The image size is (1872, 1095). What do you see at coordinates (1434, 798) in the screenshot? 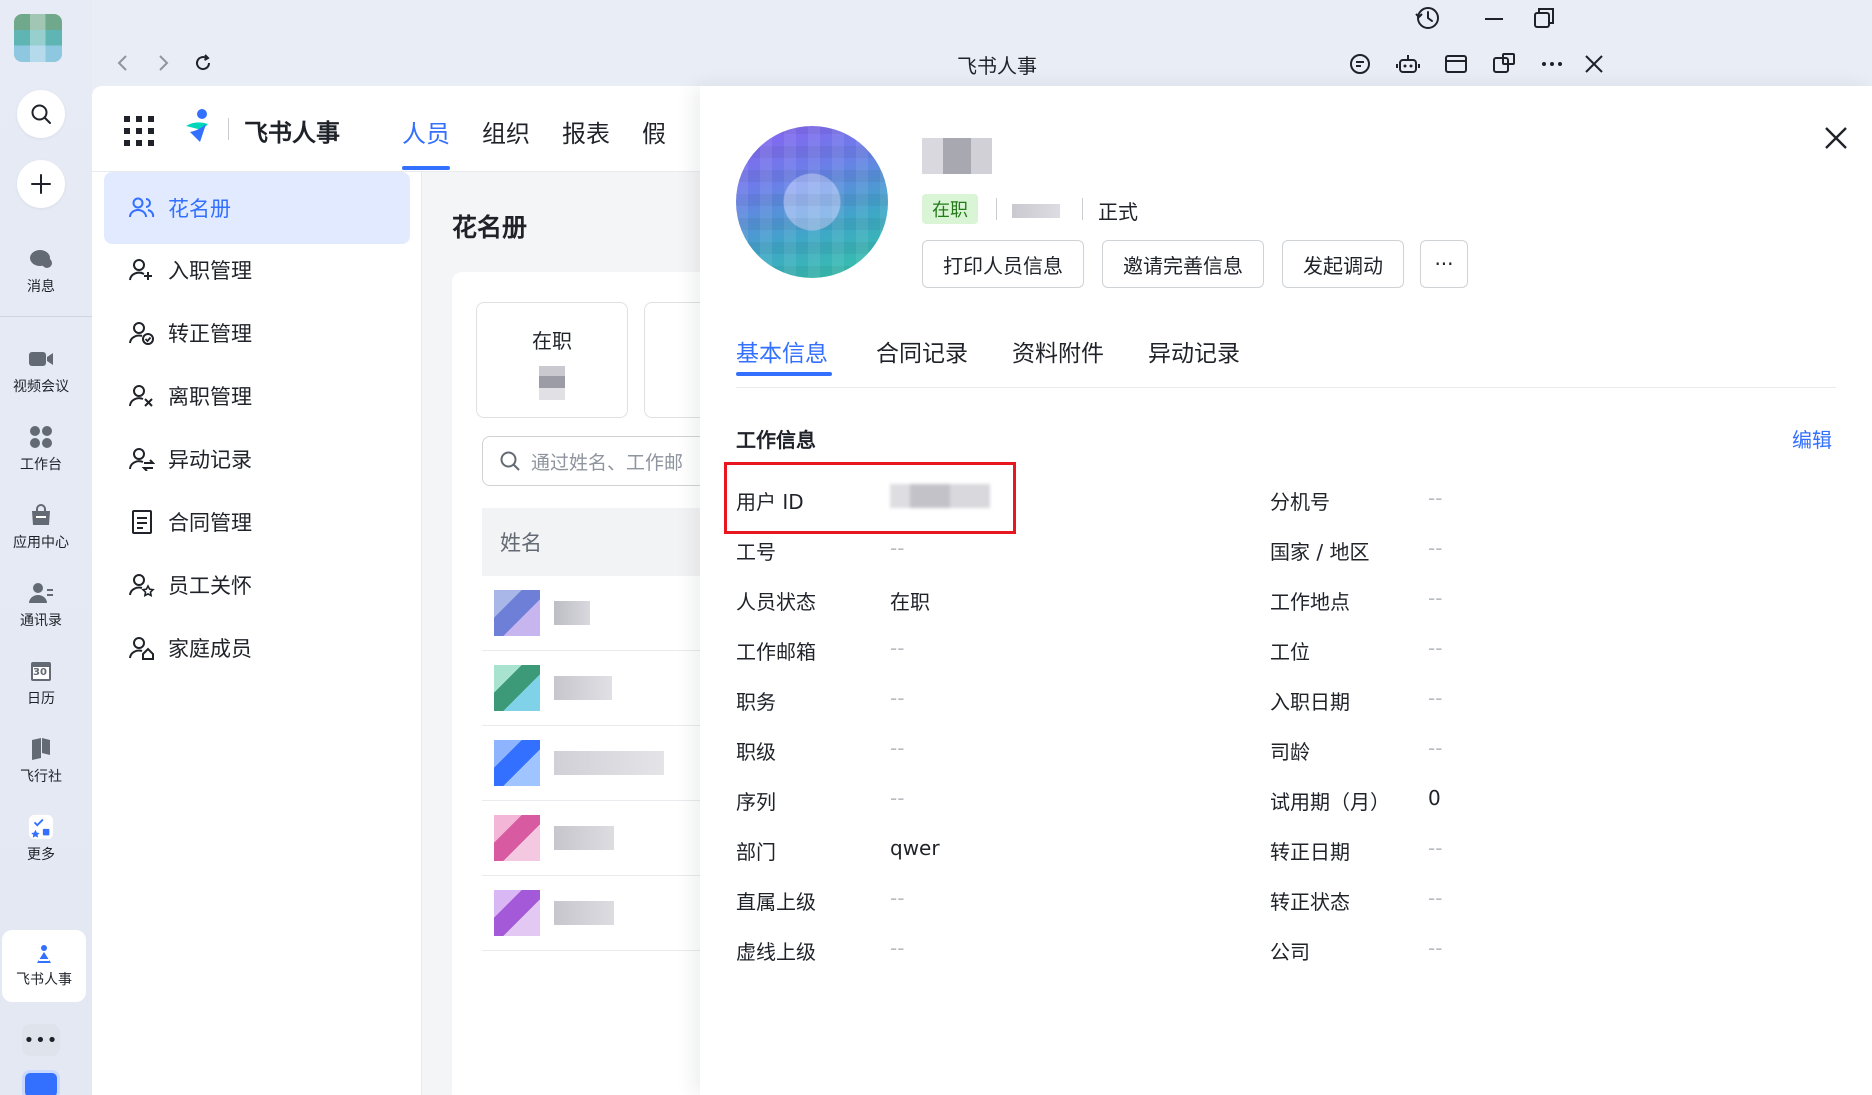
I see `field-value-probation-months: 0` at bounding box center [1434, 798].